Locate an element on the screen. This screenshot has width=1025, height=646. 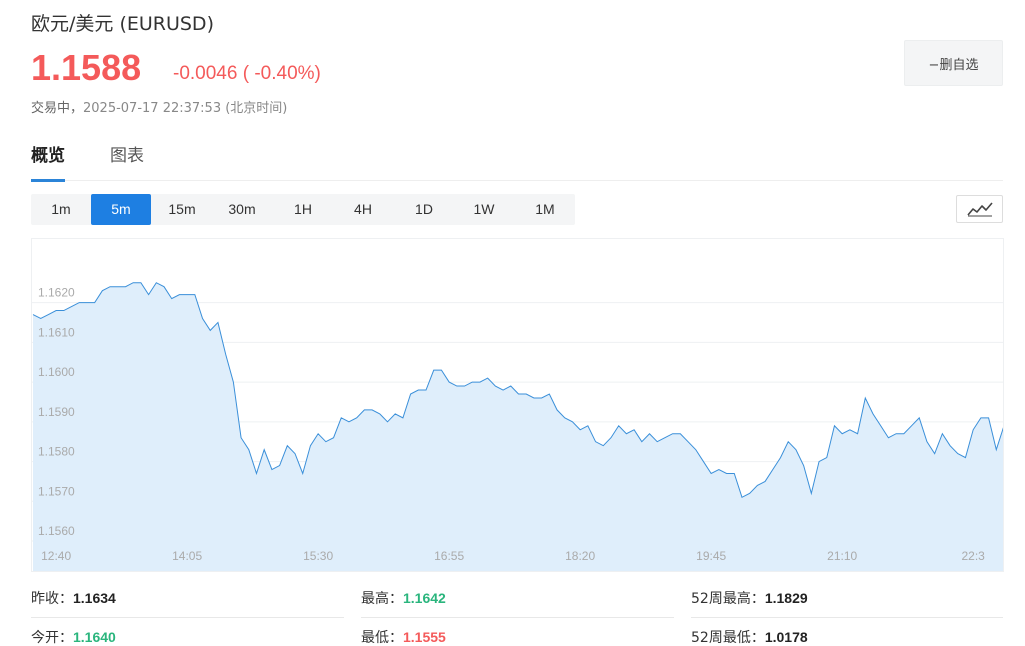
stat-prev-close: 昨收：1.1634 is located at coordinates (187, 599).